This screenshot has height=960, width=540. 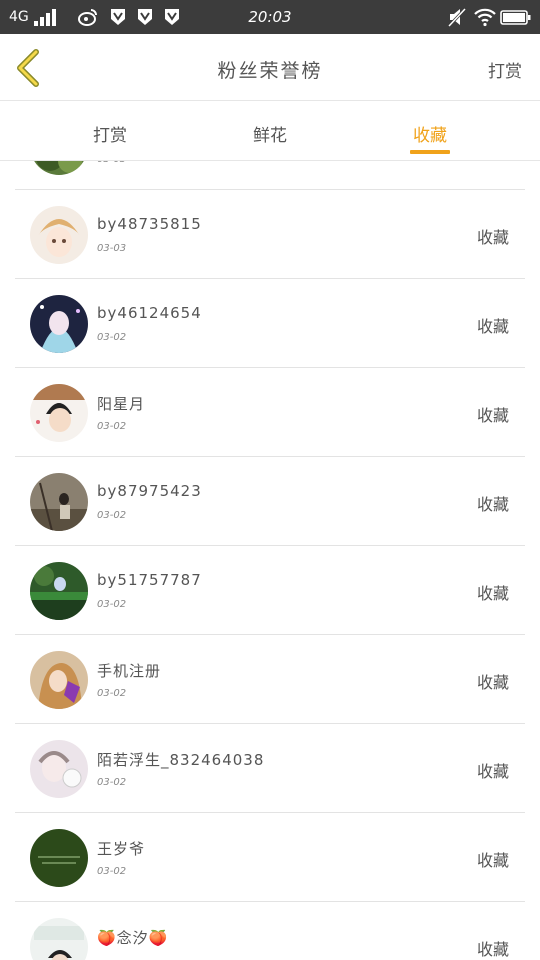 I want to click on mute-icon, so click(x=457, y=17).